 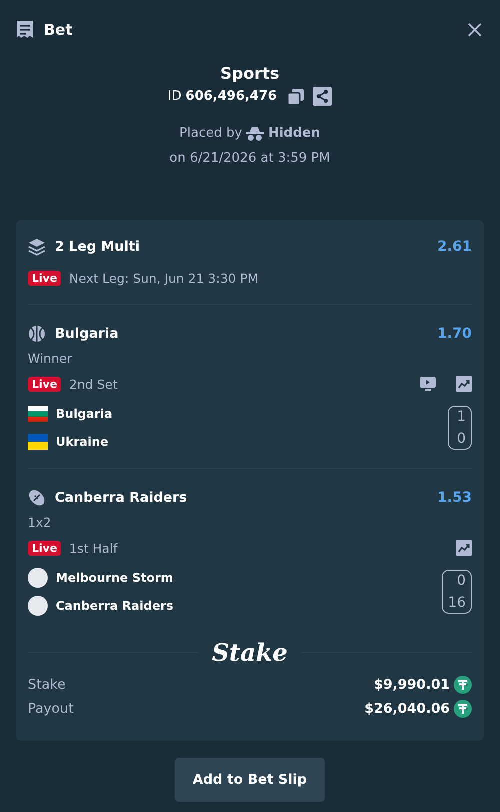 What do you see at coordinates (296, 97) in the screenshot?
I see `copy-icon` at bounding box center [296, 97].